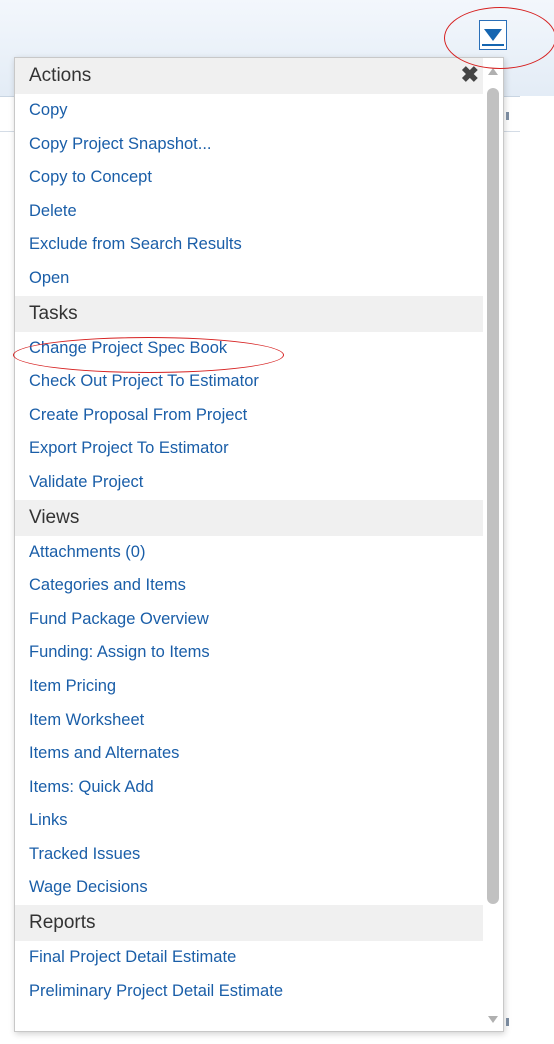  What do you see at coordinates (249, 788) in the screenshot?
I see `menu-item-items-quick-add: Items: Quick Add` at bounding box center [249, 788].